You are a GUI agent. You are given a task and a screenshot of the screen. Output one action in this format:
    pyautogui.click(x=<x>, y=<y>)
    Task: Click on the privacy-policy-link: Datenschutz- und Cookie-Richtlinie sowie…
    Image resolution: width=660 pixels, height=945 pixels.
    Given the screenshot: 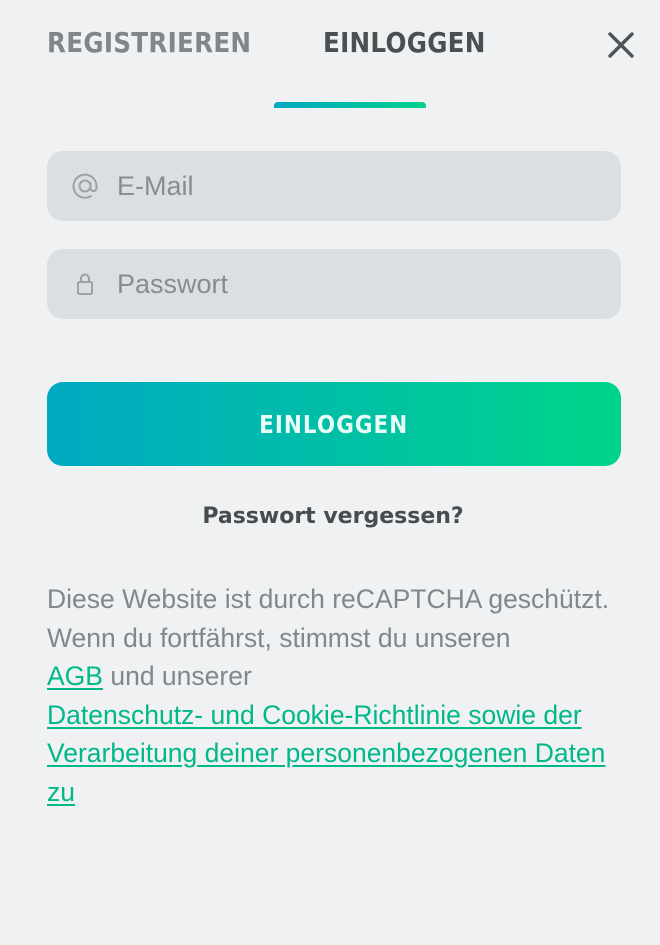 What is the action you would take?
    pyautogui.click(x=326, y=753)
    